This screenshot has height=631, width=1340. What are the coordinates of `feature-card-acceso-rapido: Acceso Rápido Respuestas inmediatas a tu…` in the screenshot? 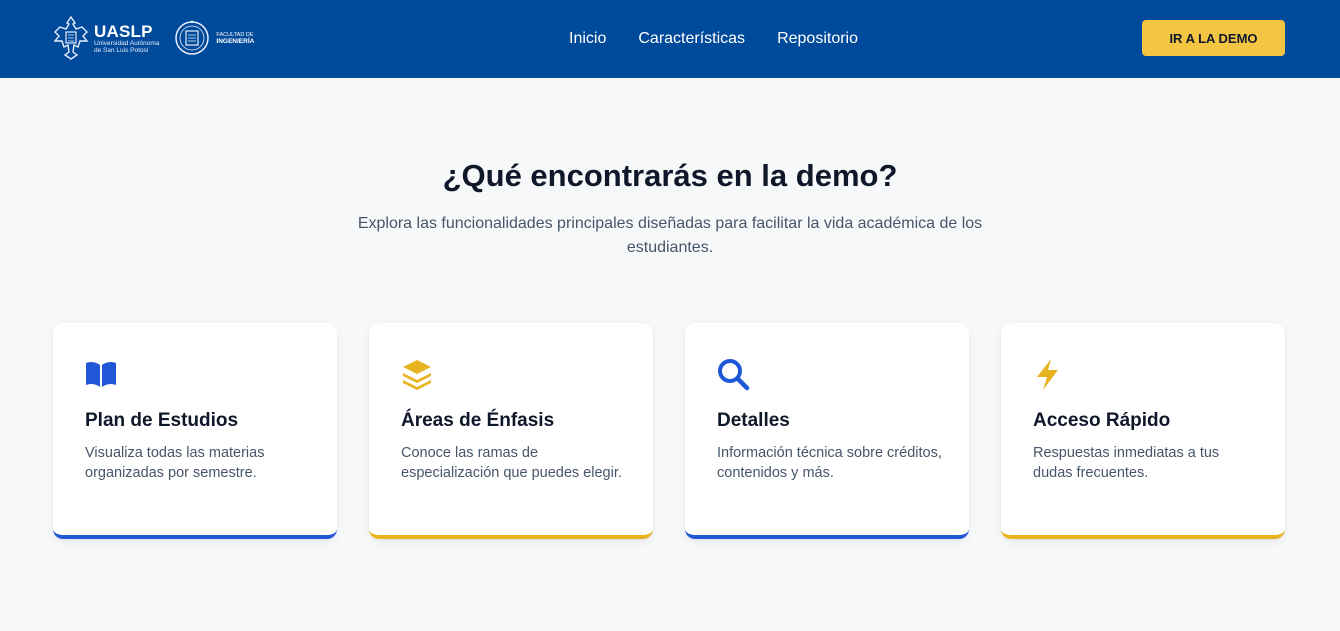 It's located at (1143, 431).